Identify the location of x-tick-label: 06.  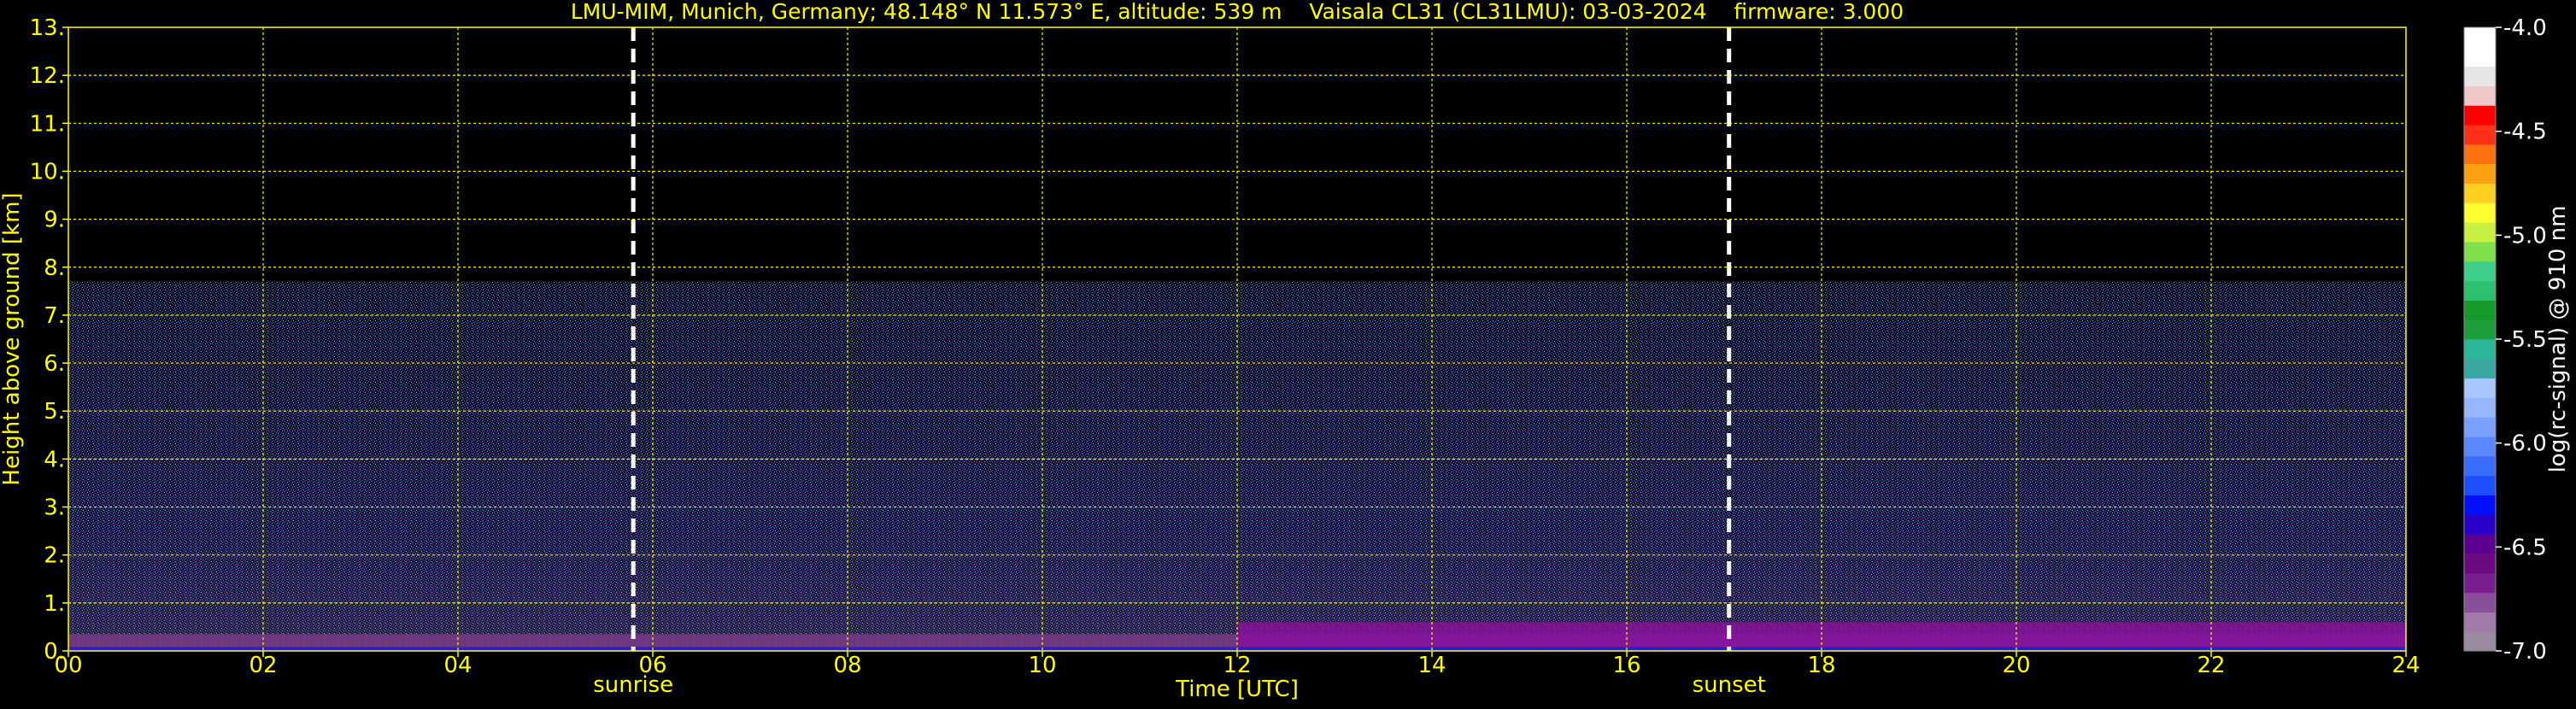
(652, 665).